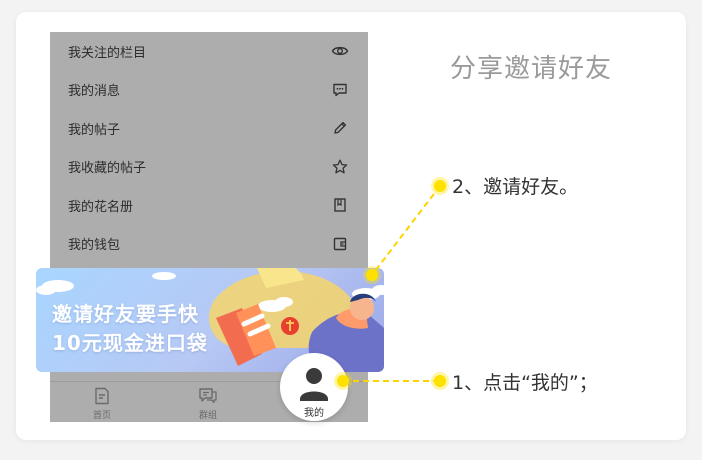 The image size is (702, 460). What do you see at coordinates (372, 275) in the screenshot?
I see `banner-highlight-dot` at bounding box center [372, 275].